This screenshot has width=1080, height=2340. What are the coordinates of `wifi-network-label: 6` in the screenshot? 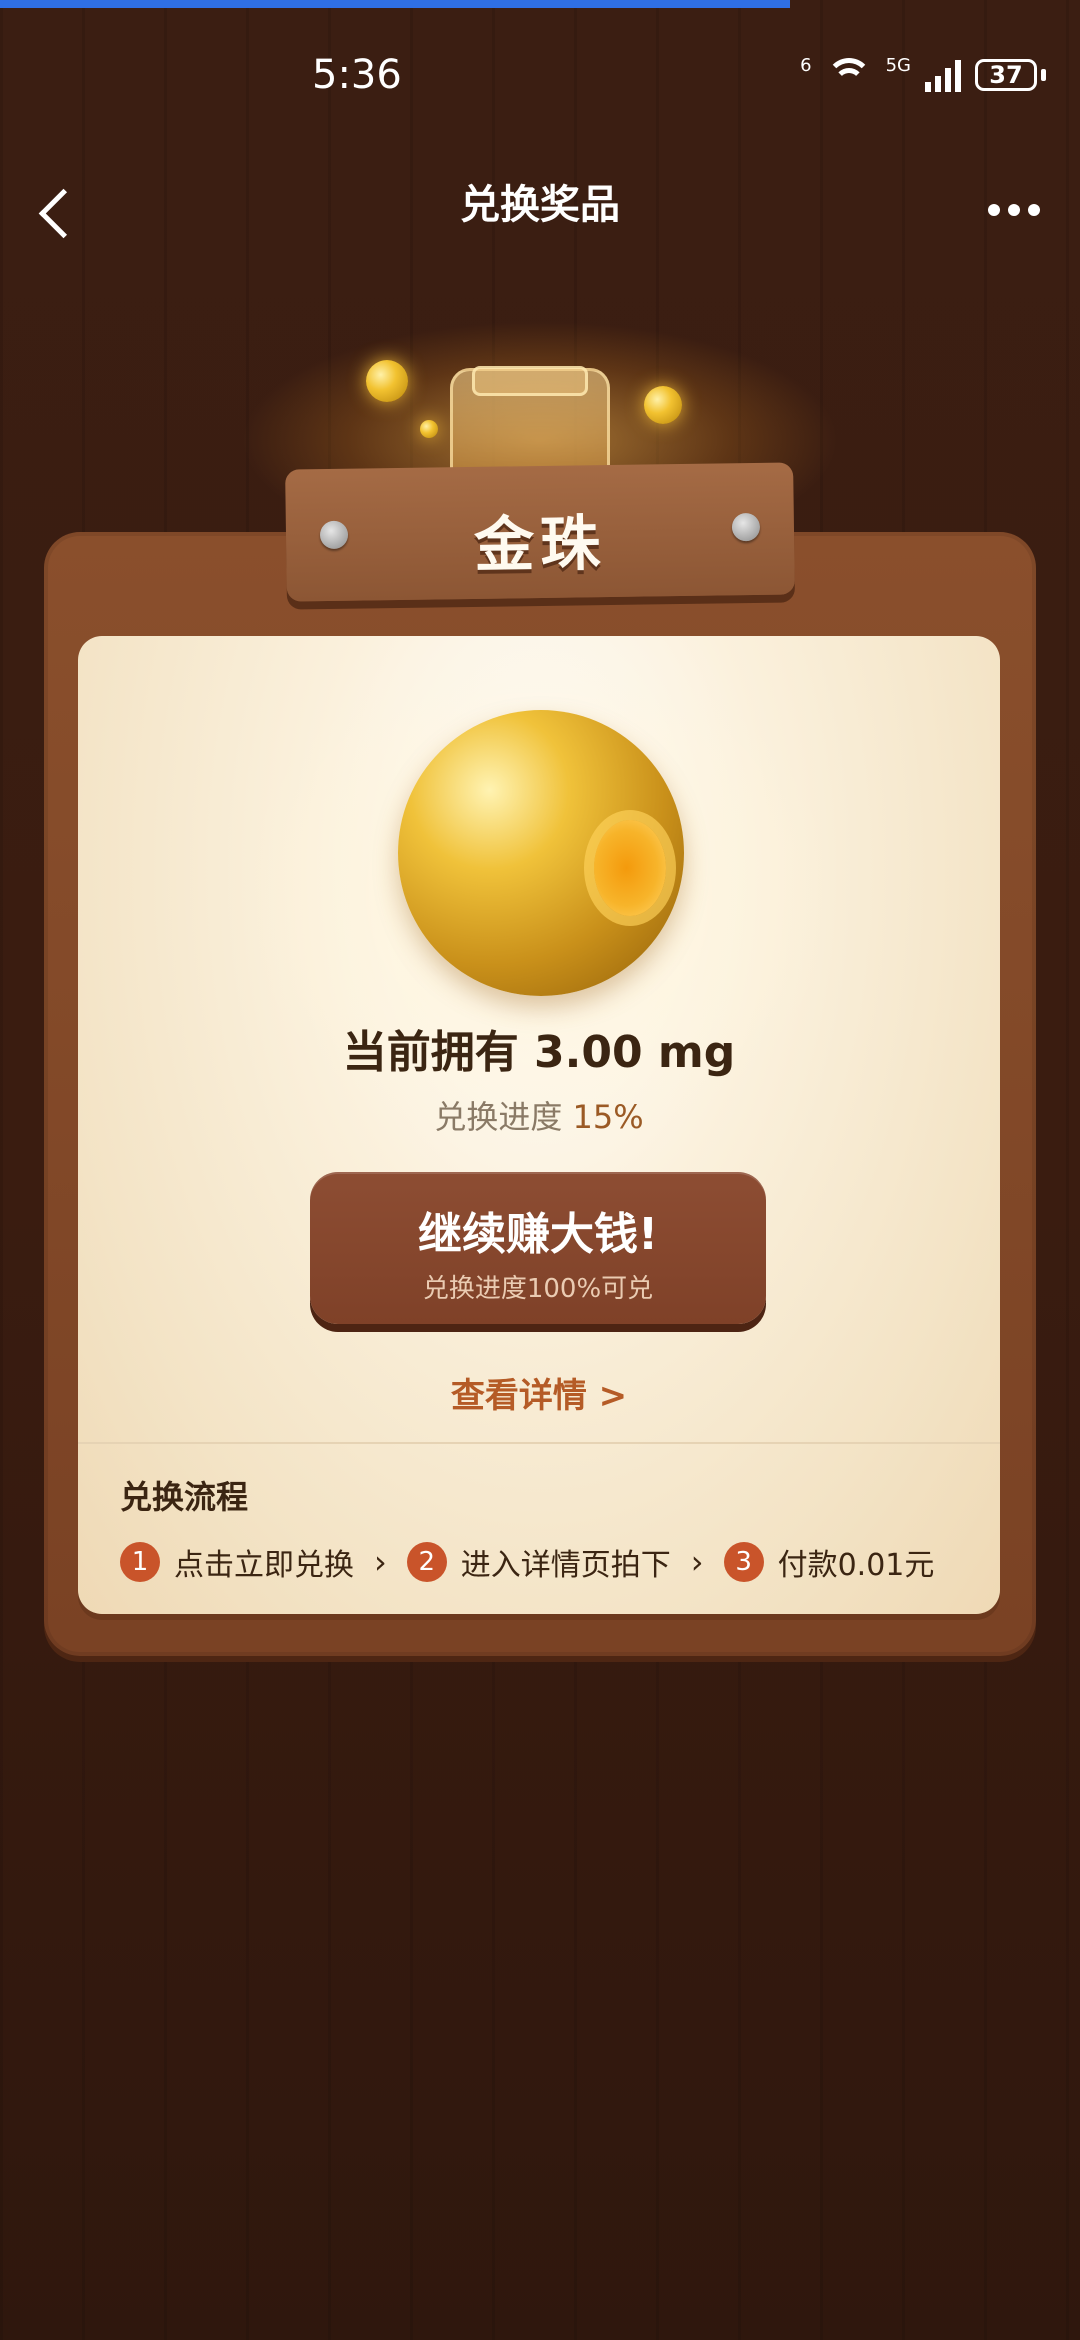 It's located at (806, 65).